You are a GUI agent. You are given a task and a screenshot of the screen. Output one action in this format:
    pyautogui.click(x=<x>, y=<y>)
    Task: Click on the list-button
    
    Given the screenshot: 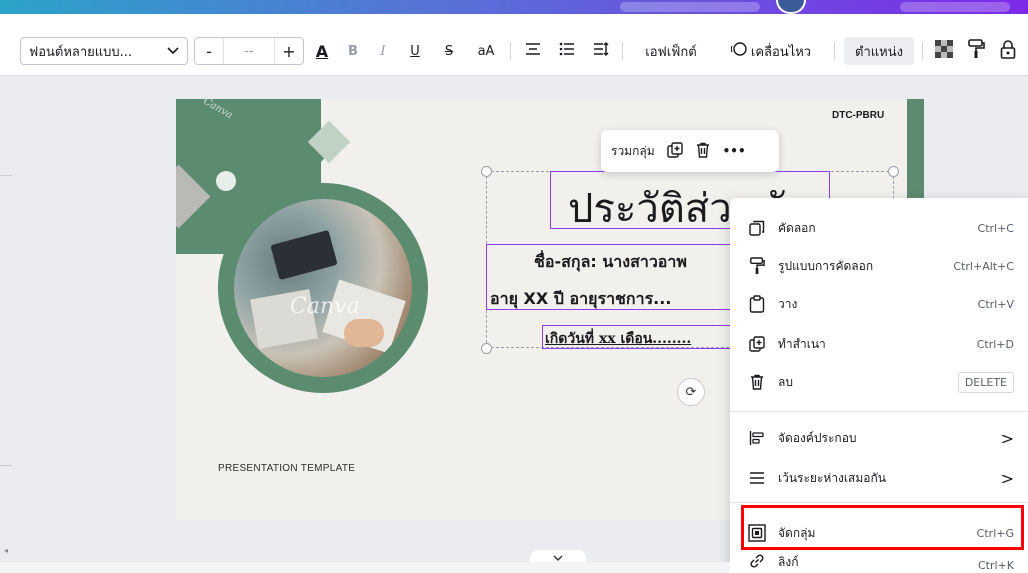 What is the action you would take?
    pyautogui.click(x=567, y=51)
    